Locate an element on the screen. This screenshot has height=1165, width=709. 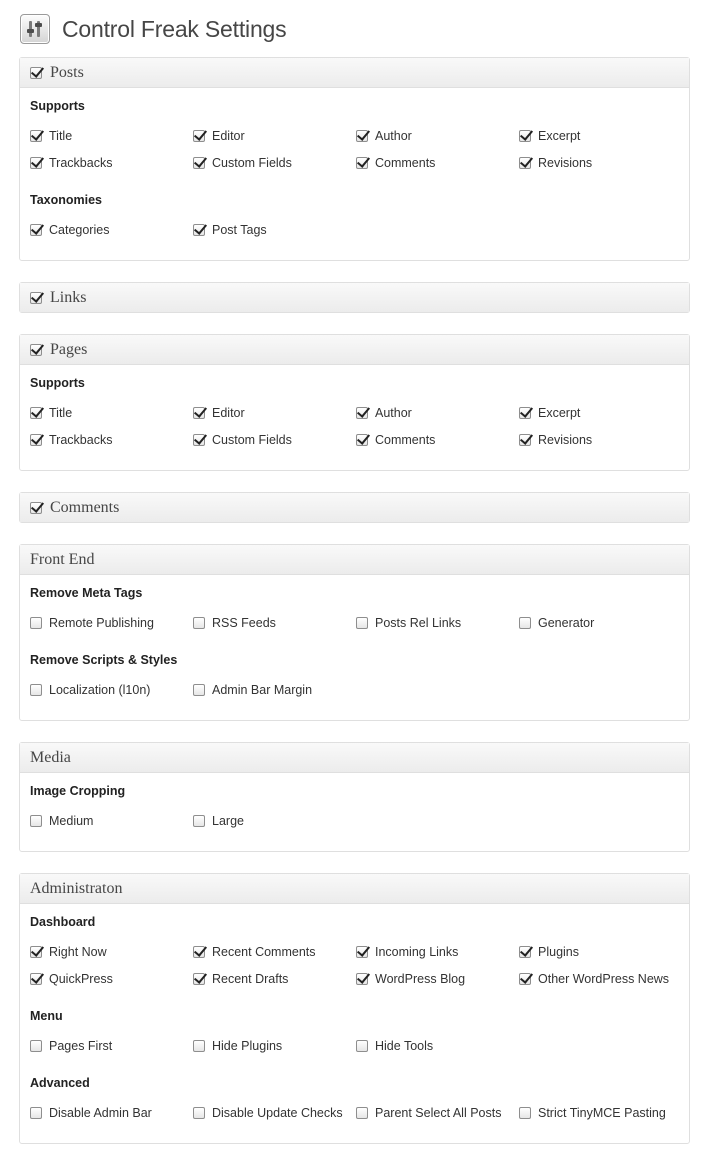
option-hide-tools: Hide Tools is located at coordinates (394, 1046).